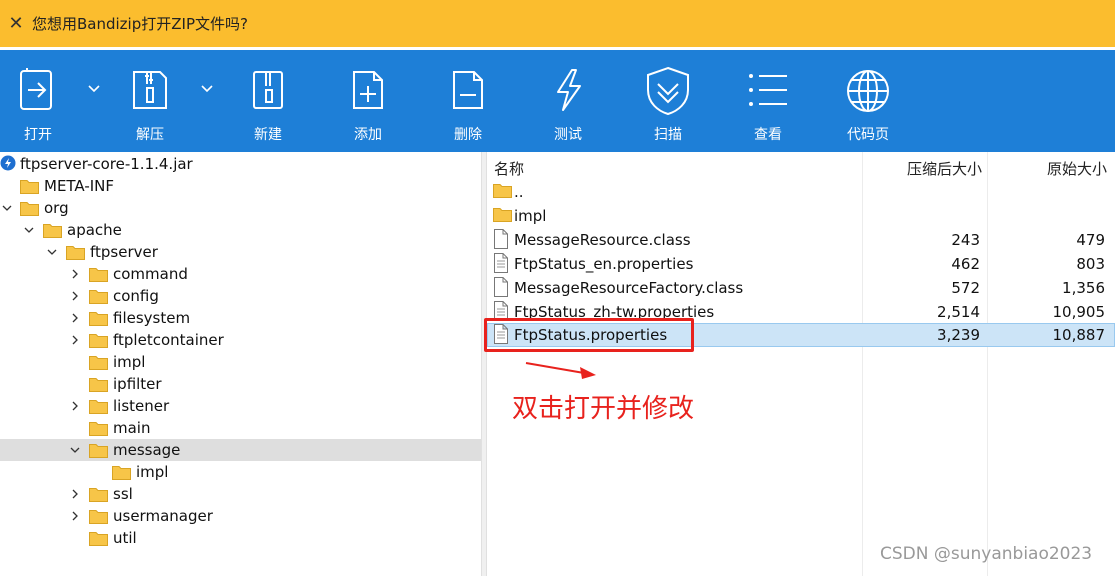 The width and height of the screenshot is (1115, 576). What do you see at coordinates (240, 230) in the screenshot?
I see `tree-item-apache: apache` at bounding box center [240, 230].